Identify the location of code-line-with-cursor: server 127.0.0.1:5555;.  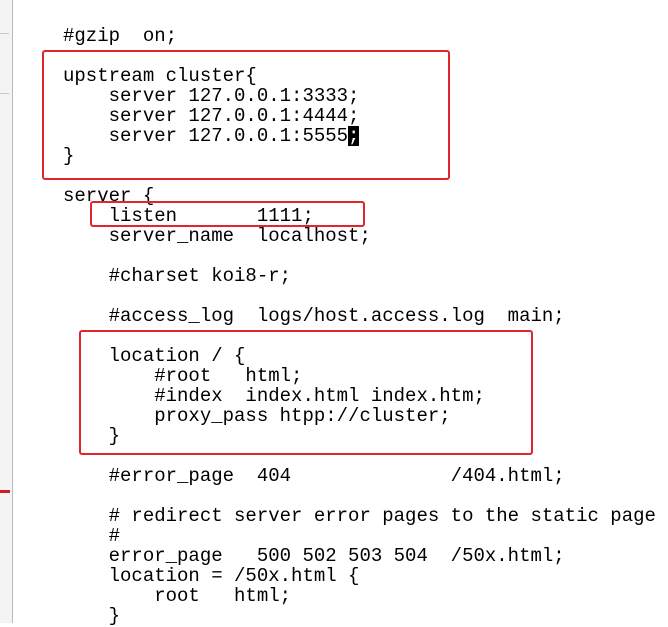
(211, 136).